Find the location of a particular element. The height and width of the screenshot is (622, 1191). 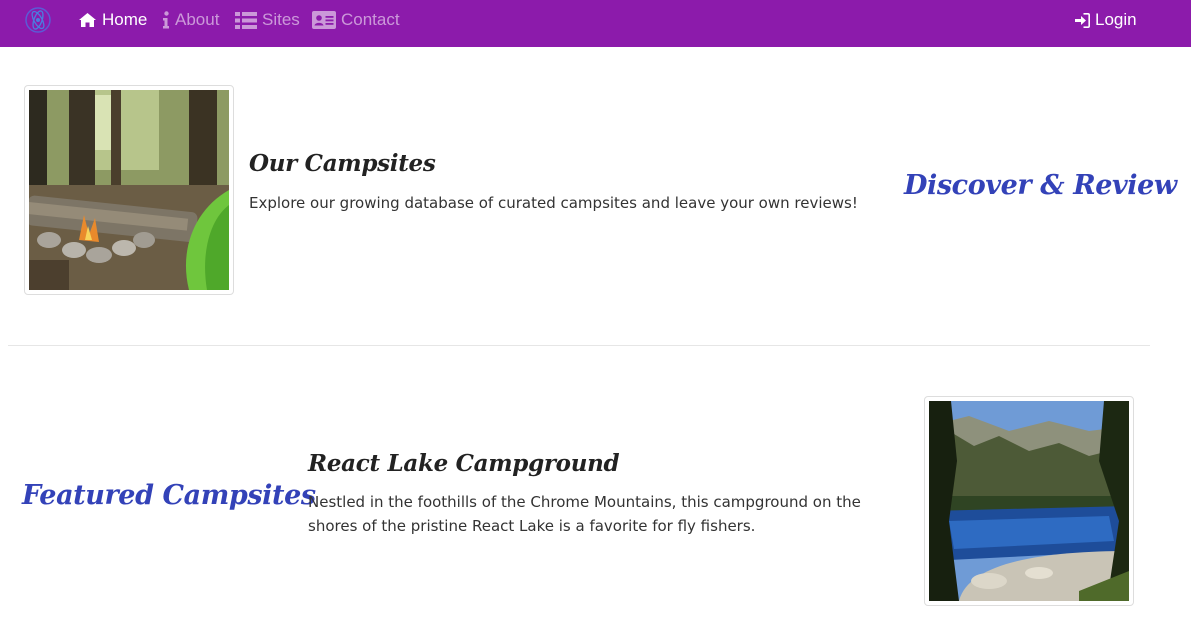

intro-title: Our Campsites is located at coordinates (342, 163).